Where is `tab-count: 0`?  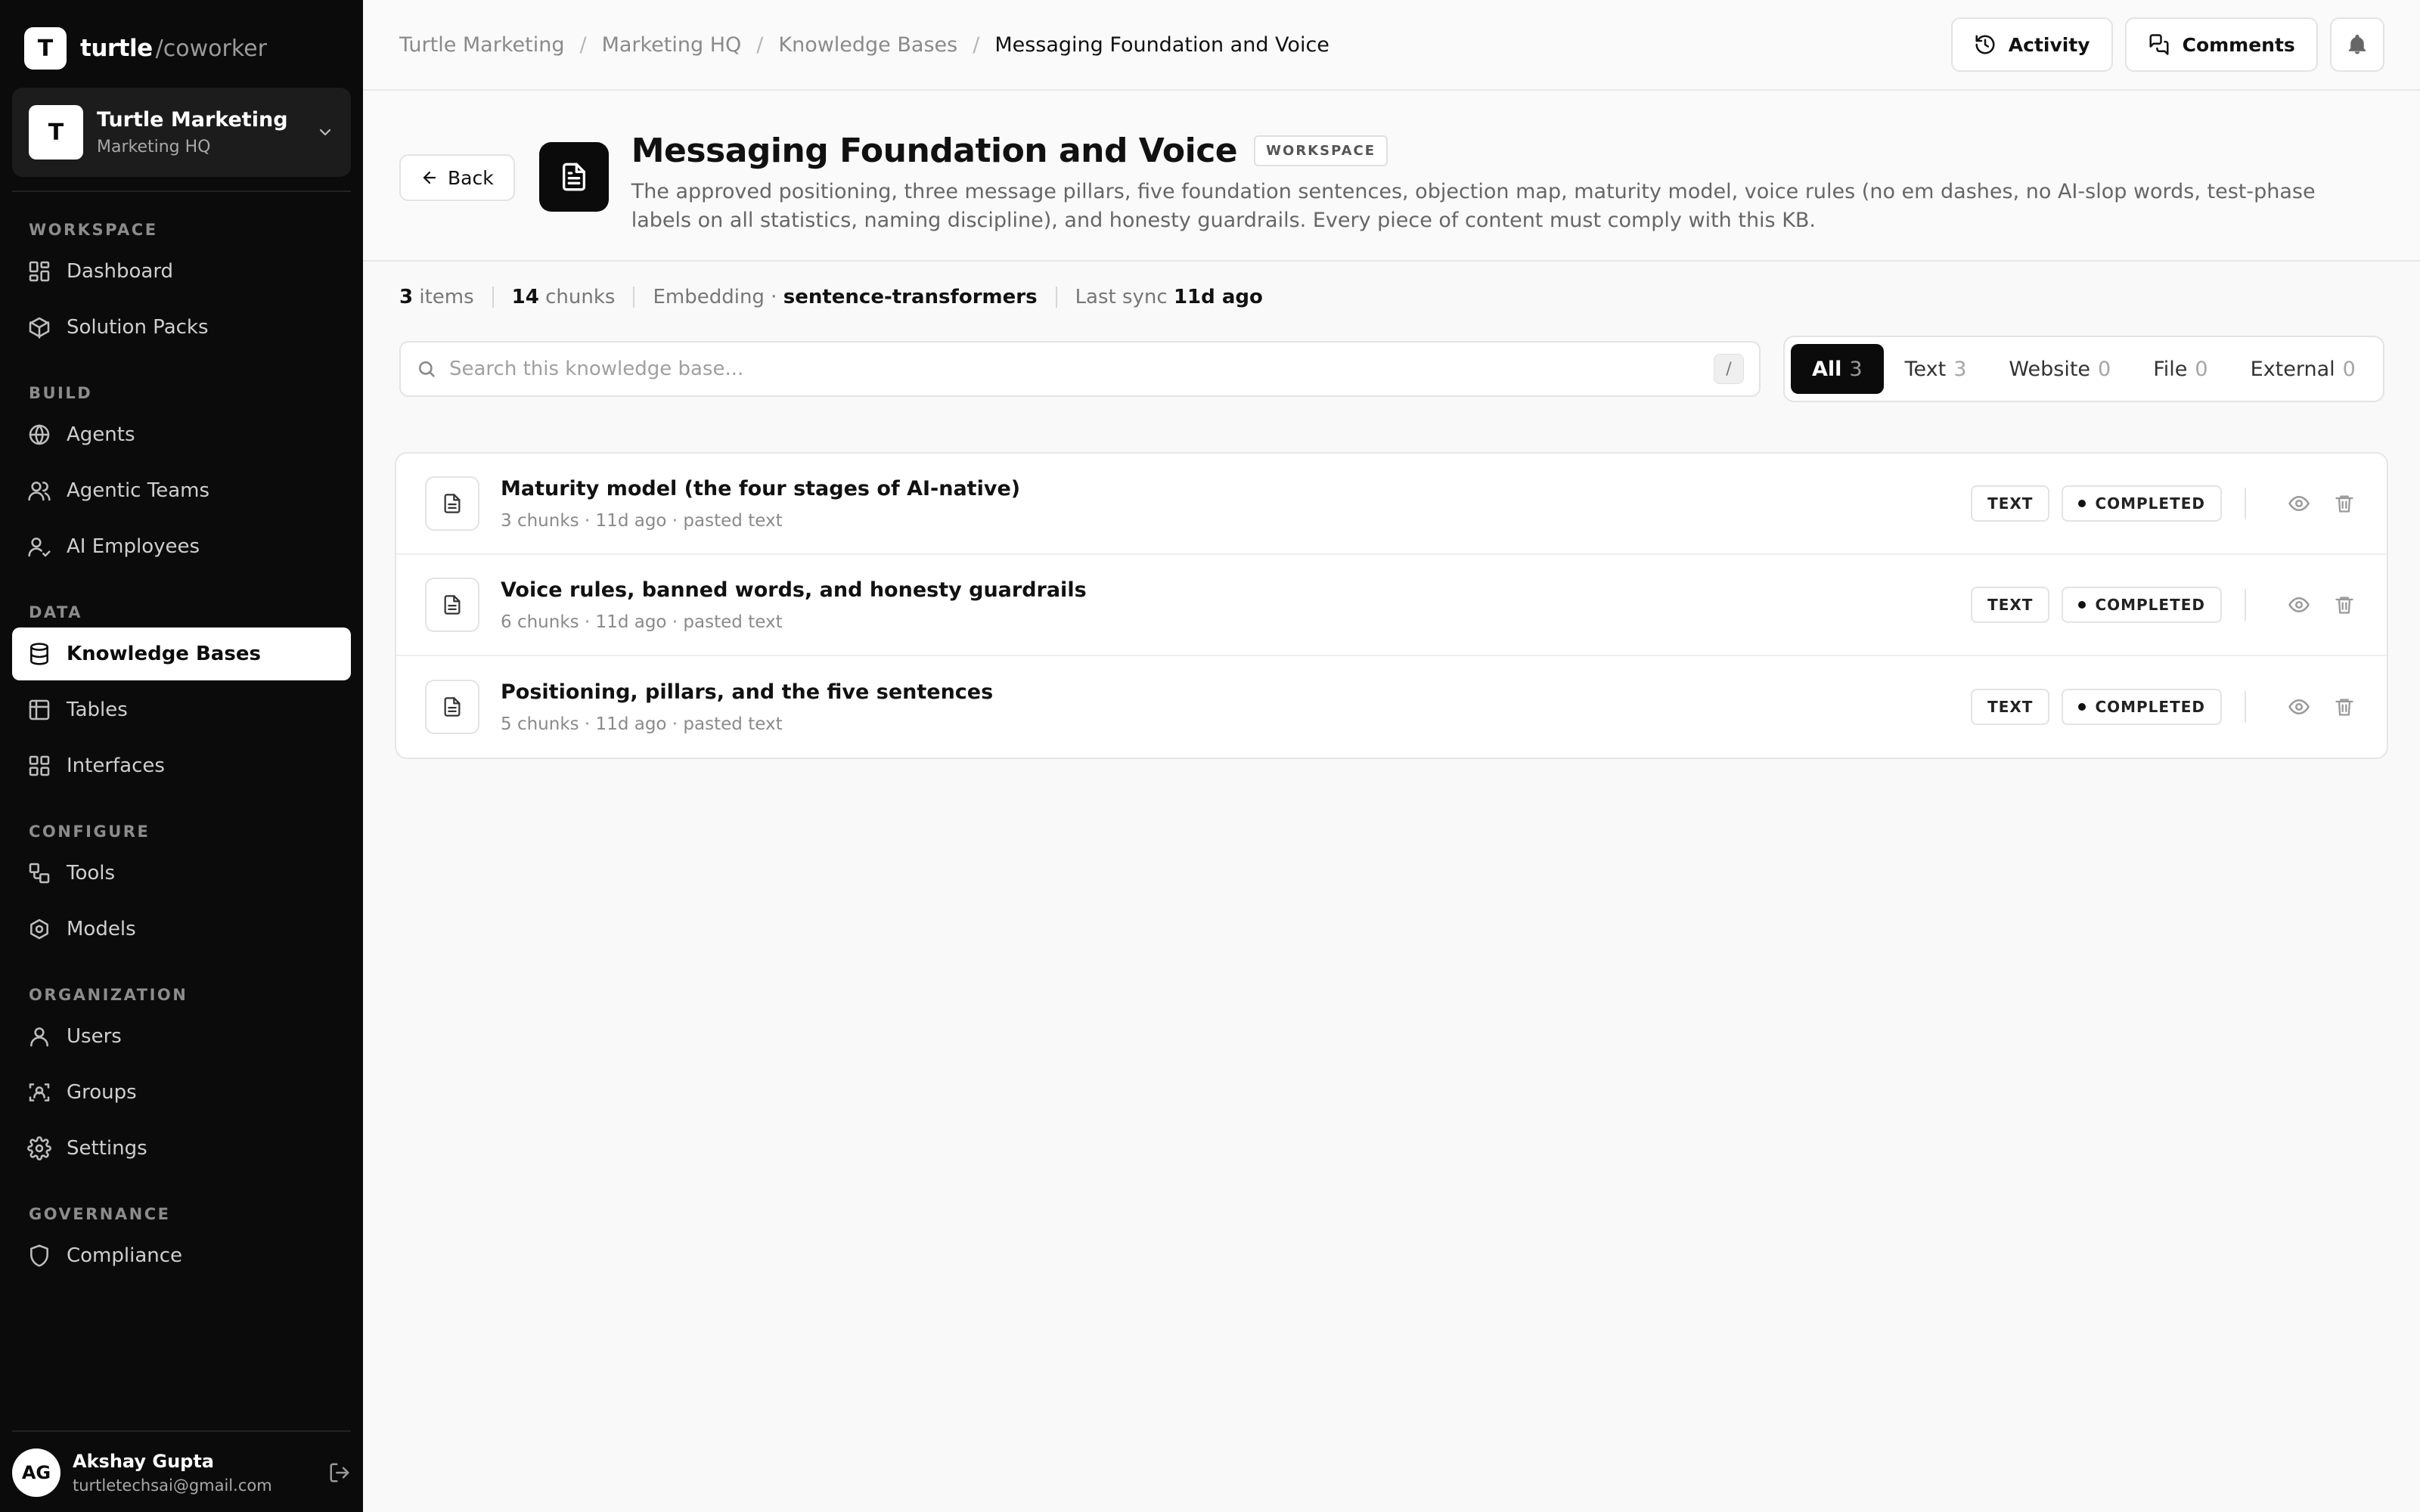
tab-count: 0 is located at coordinates (2201, 369).